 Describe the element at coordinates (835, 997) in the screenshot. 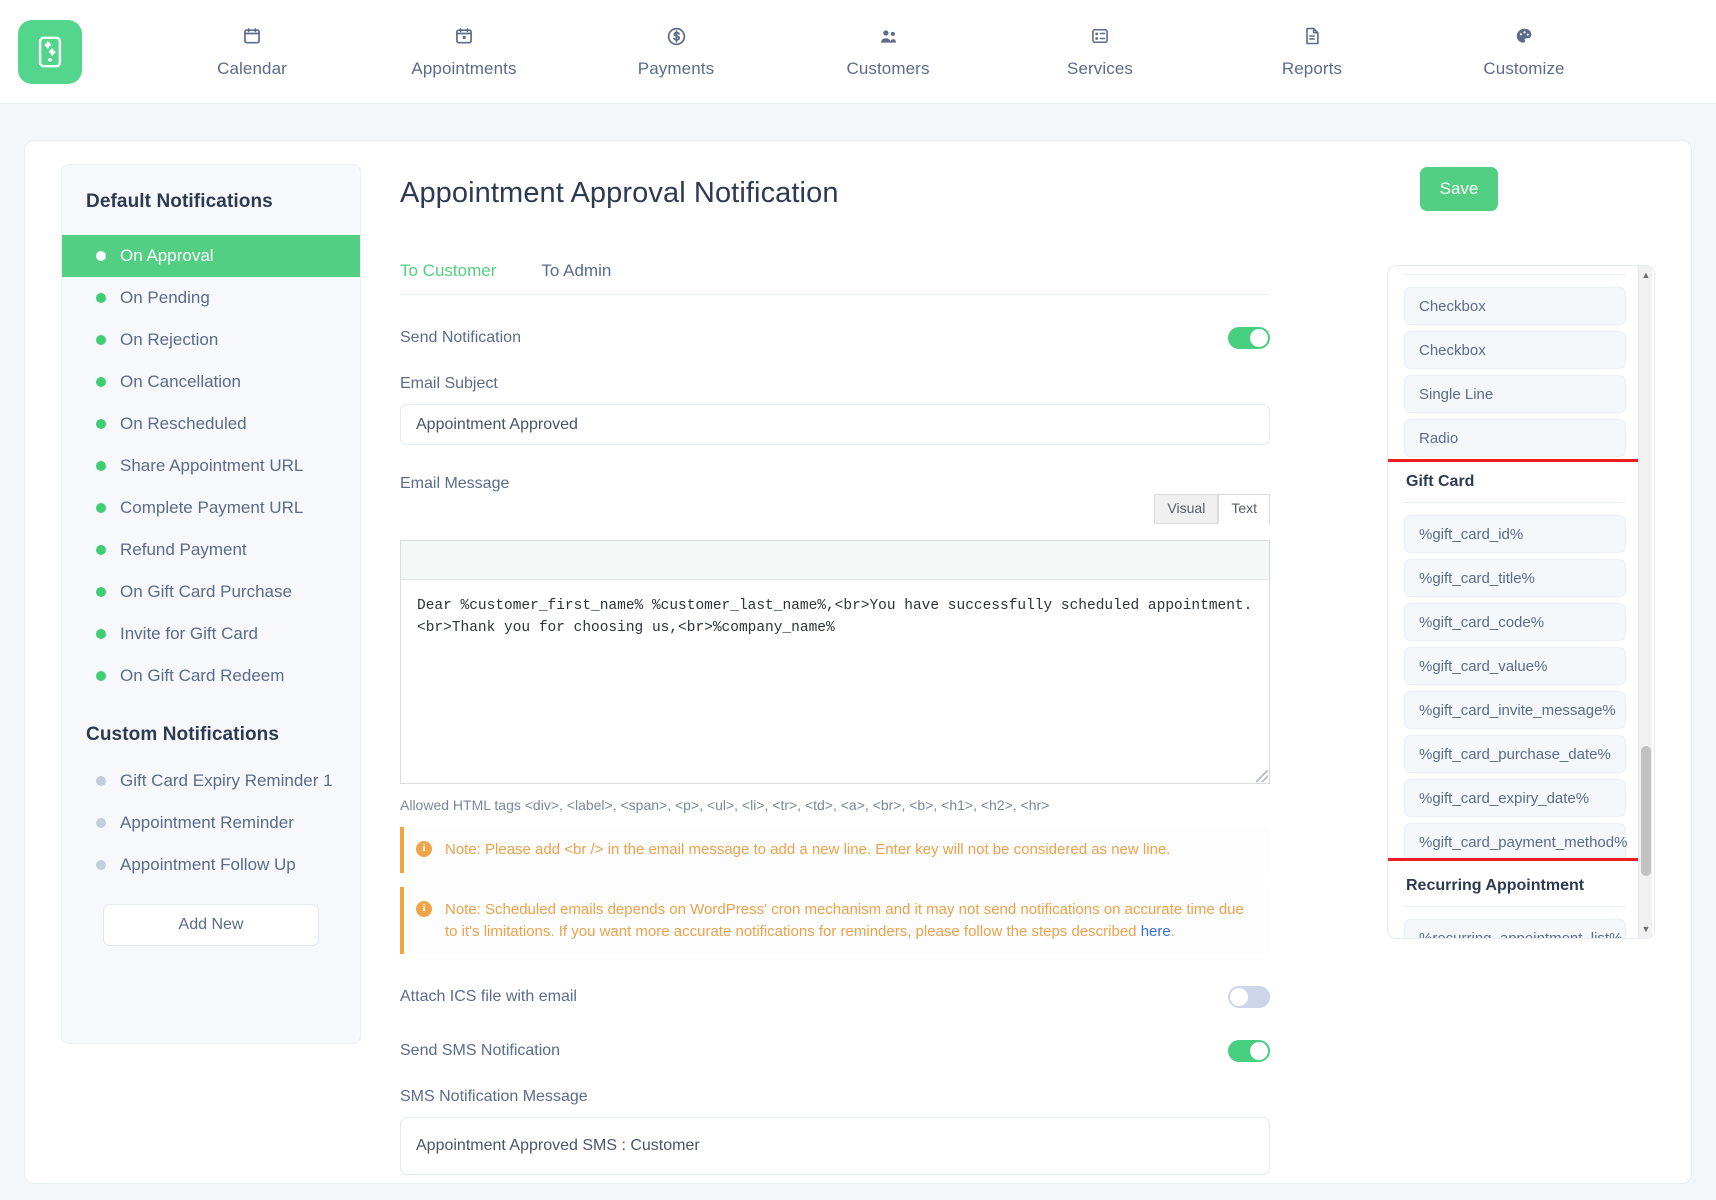

I see `attach-ics-row: Attach ICS file with email` at that location.